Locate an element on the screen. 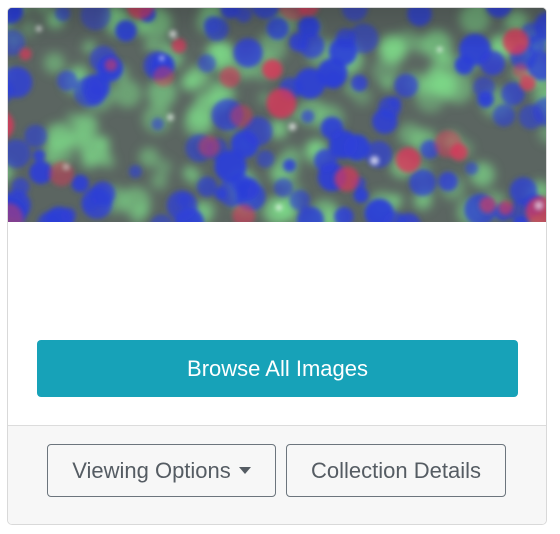 The height and width of the screenshot is (534, 560). caret-down-icon is located at coordinates (244, 470).